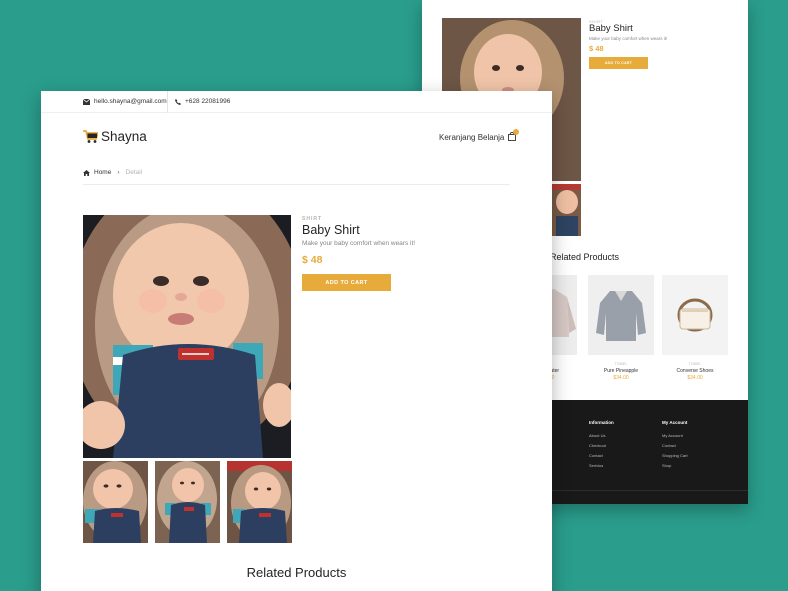 Image resolution: width=788 pixels, height=591 pixels. What do you see at coordinates (601, 435) in the screenshot?
I see `footer-link: About Us` at bounding box center [601, 435].